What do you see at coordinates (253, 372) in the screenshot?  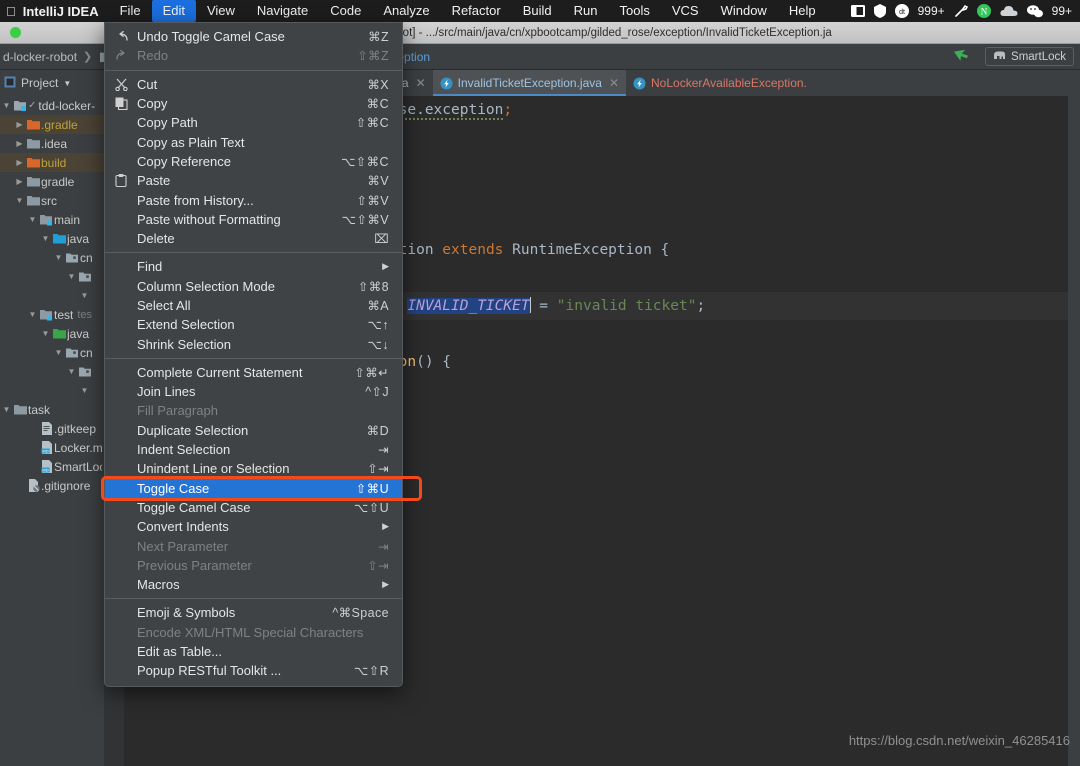 I see `menu-item-complete-current-statement: Complete Current Statement ⇧⌘↵` at bounding box center [253, 372].